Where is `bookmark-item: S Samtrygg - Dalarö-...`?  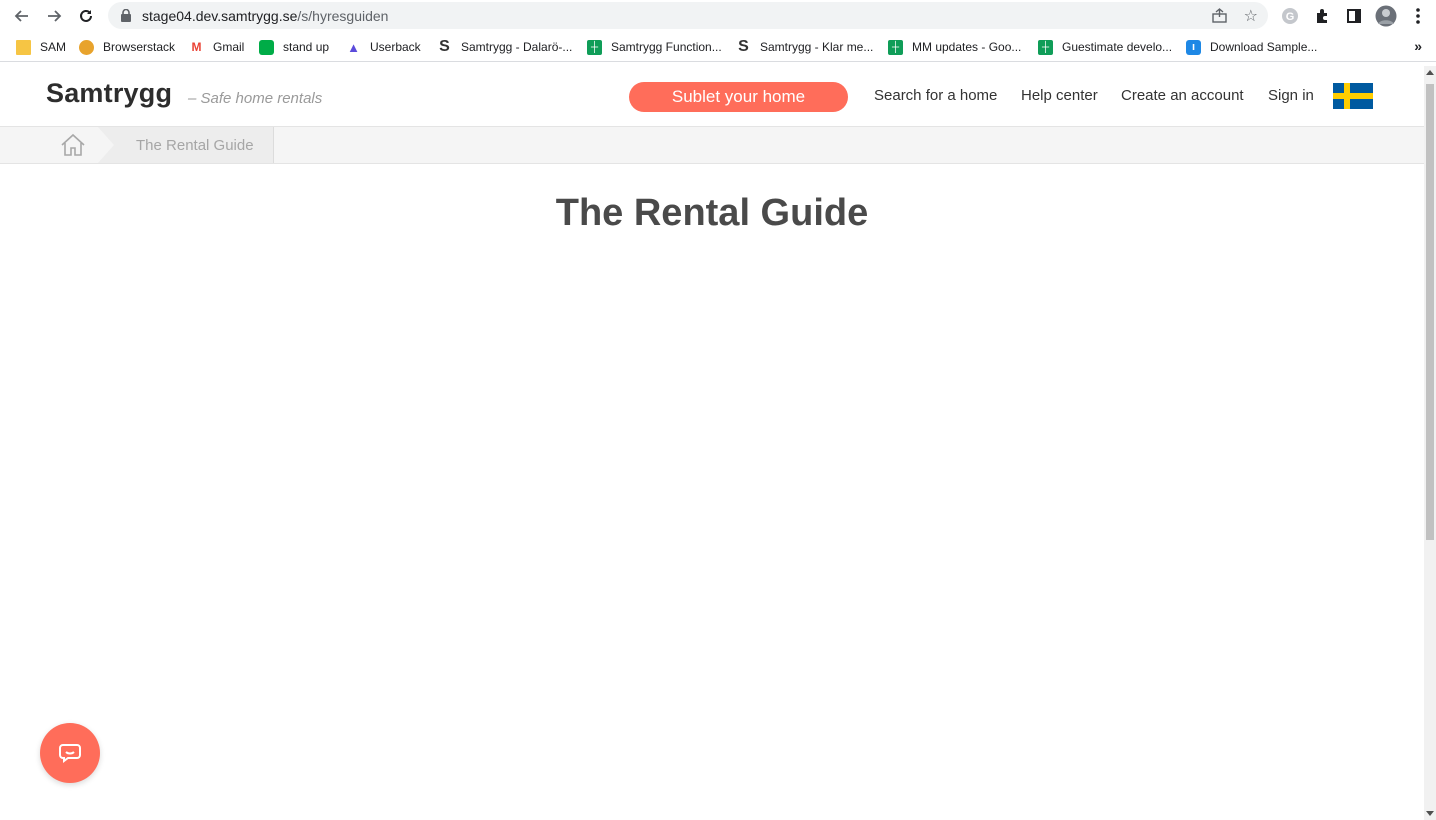 bookmark-item: S Samtrygg - Dalarö-... is located at coordinates (504, 47).